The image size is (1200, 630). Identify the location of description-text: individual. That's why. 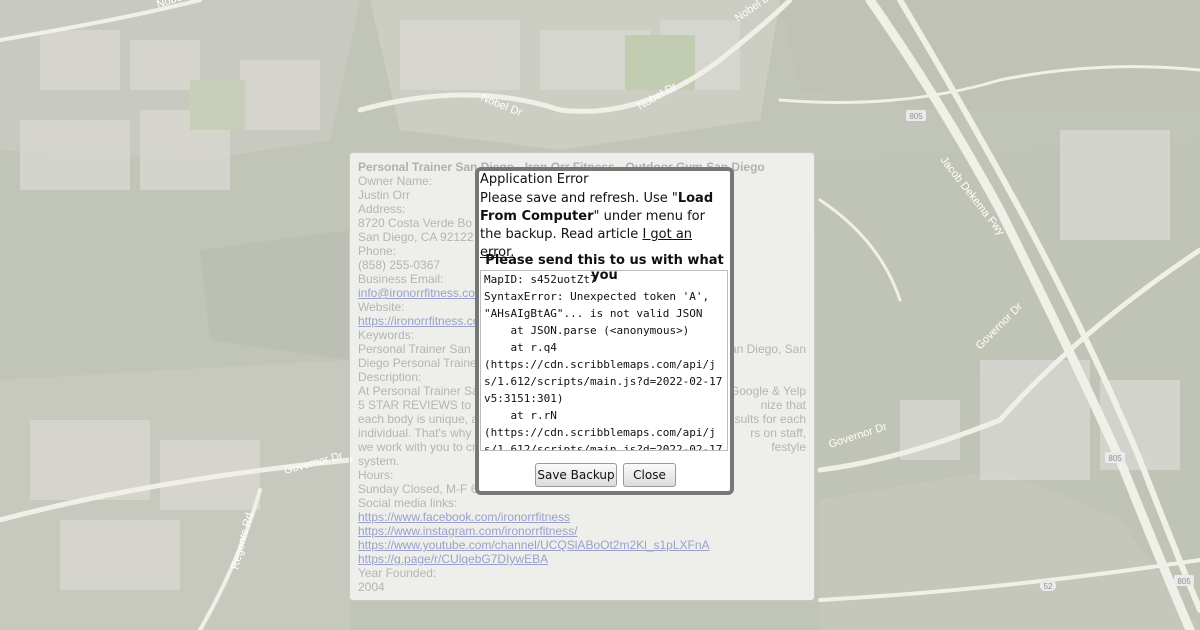
(415, 433).